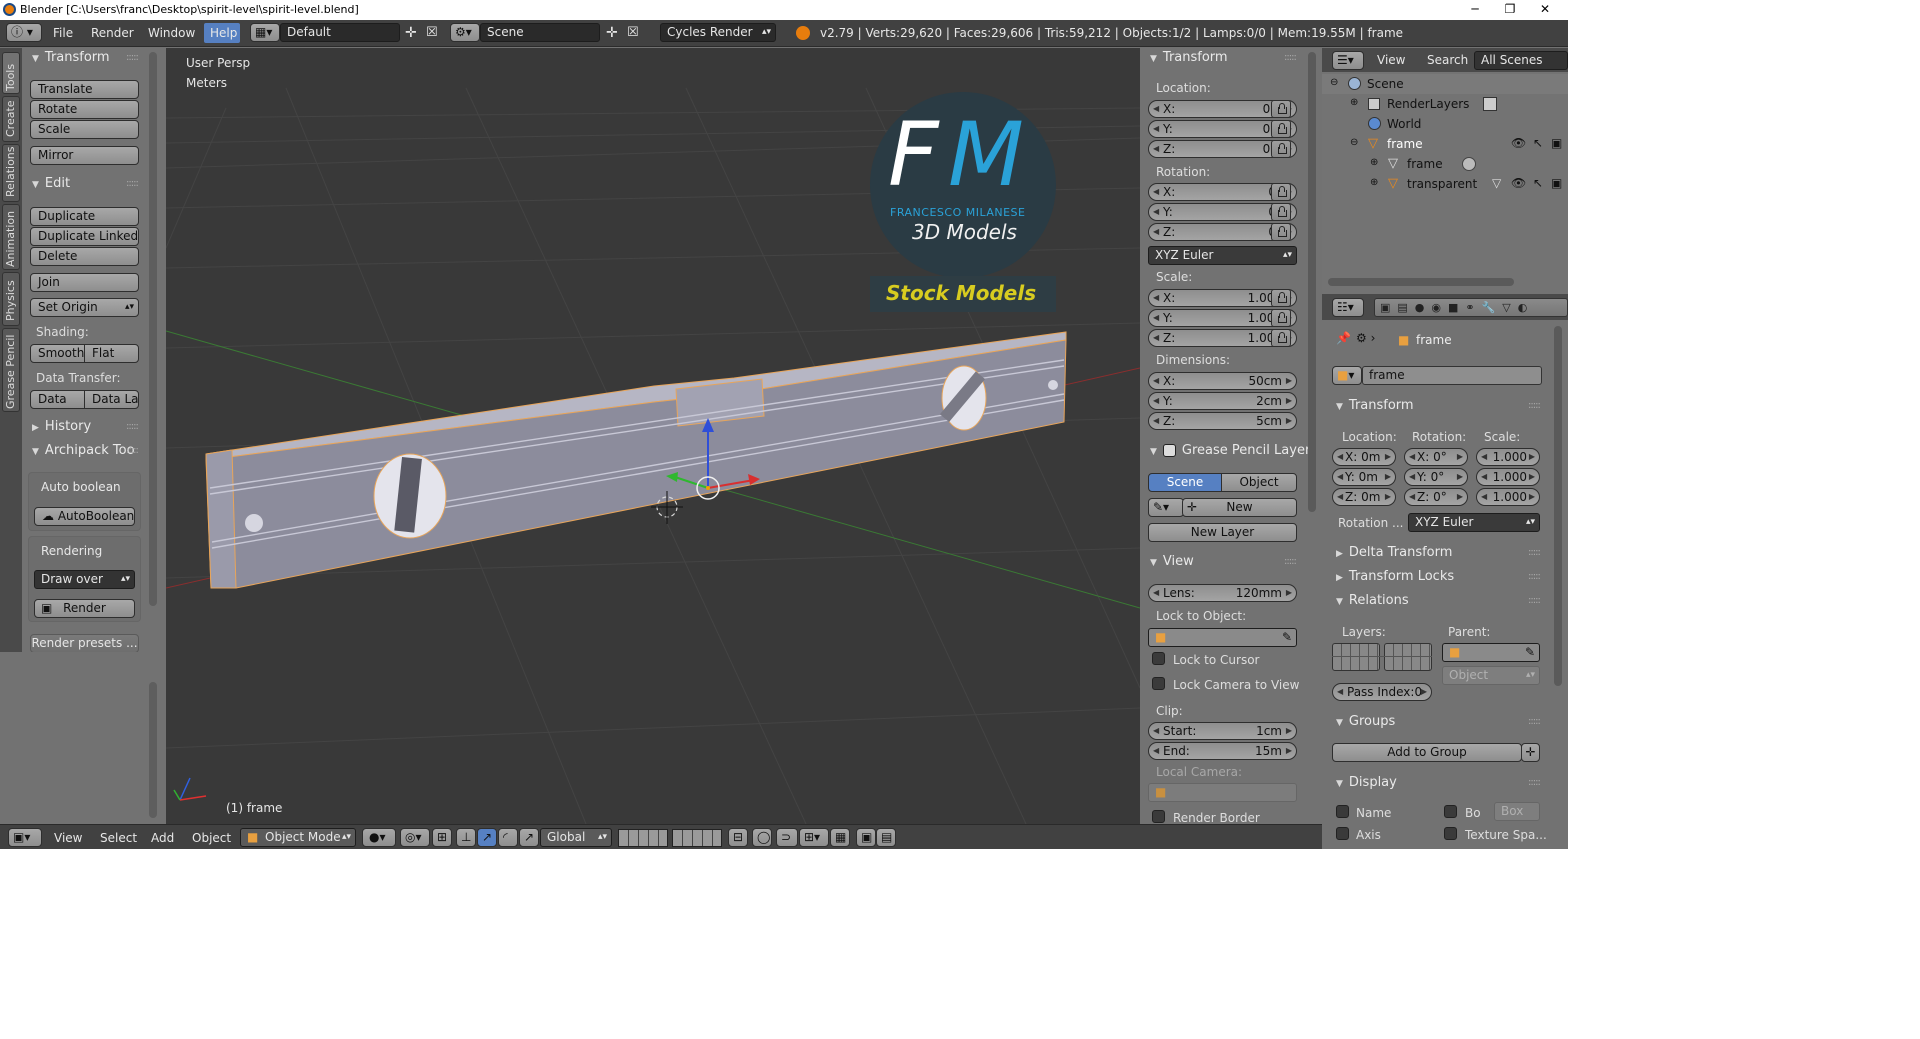  Describe the element at coordinates (1538, 143) in the screenshot. I see `select-arrow-icon: ↖` at that location.